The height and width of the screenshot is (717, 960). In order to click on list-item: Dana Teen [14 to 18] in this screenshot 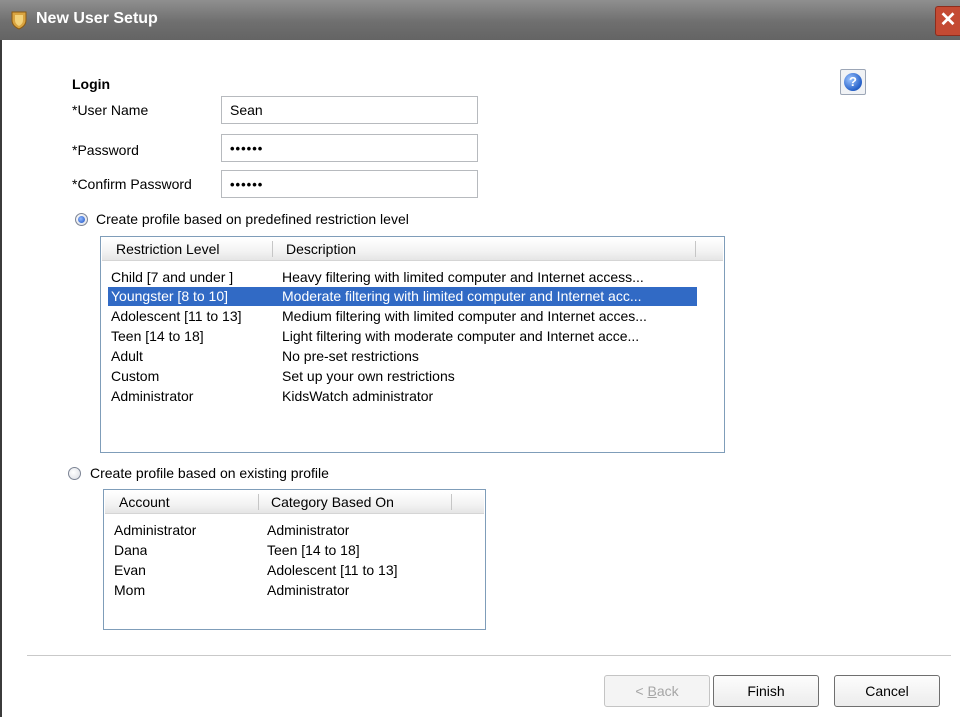, I will do `click(291, 550)`.